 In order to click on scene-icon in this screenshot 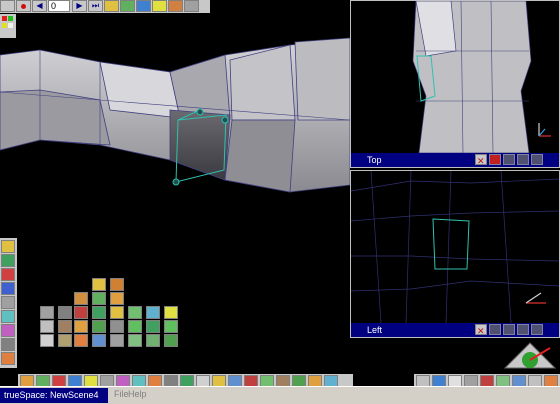, I will do `click(191, 6)`.